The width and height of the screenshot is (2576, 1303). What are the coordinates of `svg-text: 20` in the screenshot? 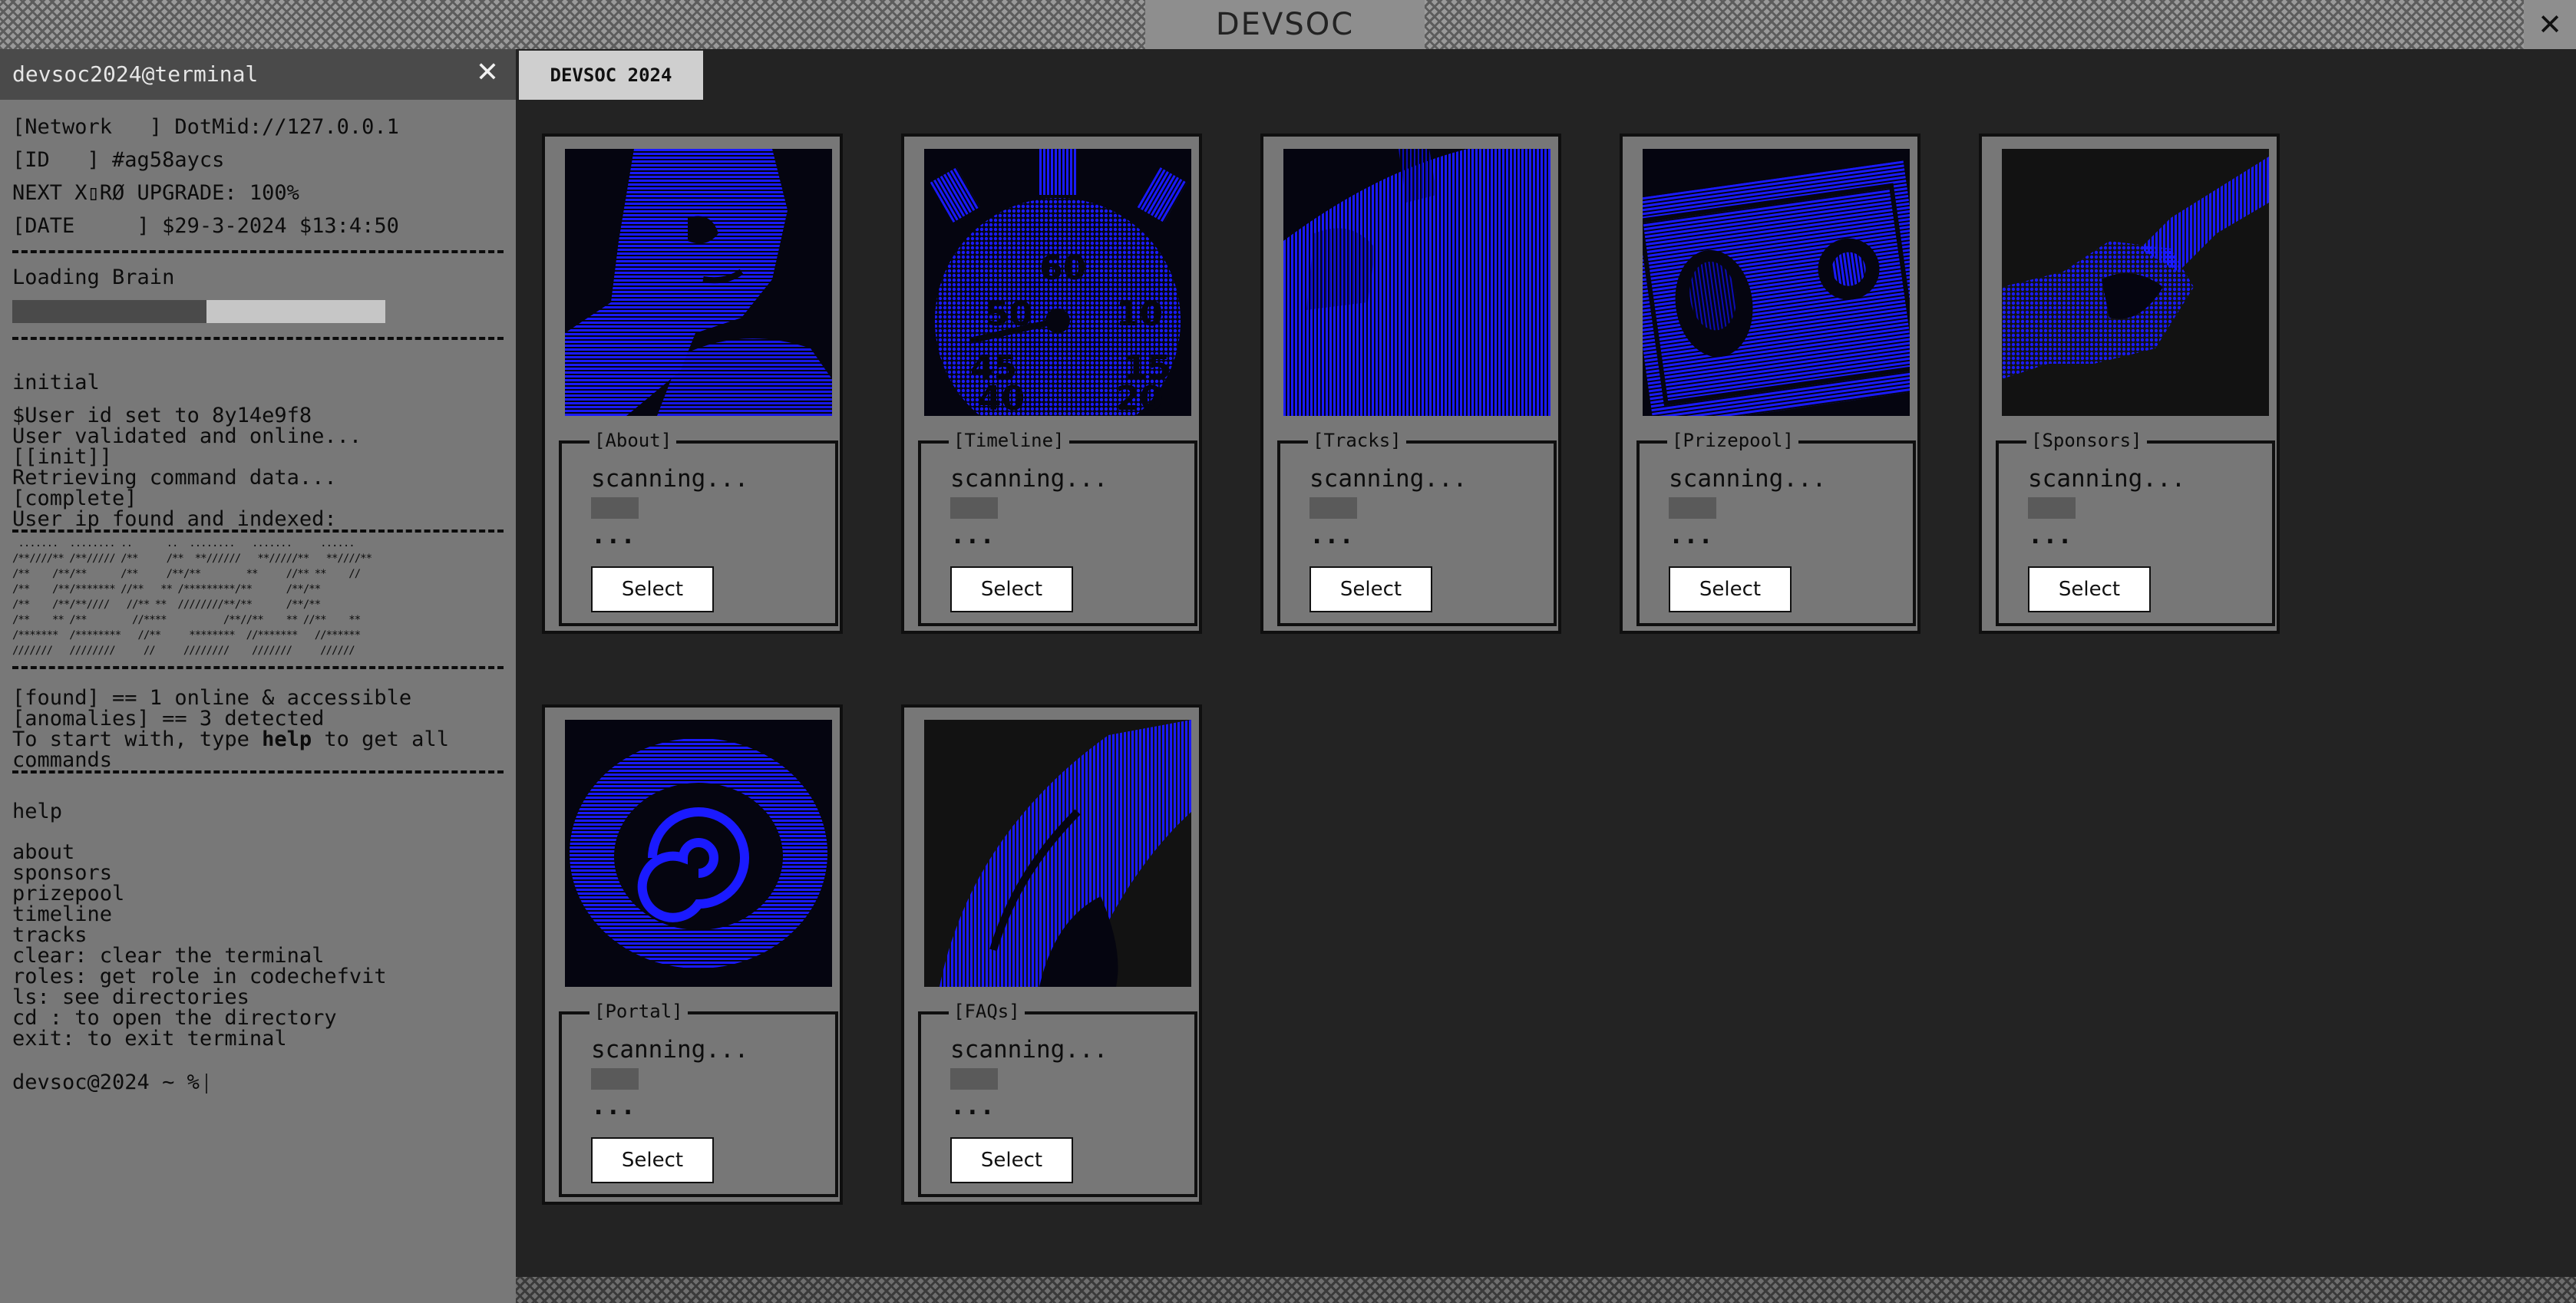 It's located at (1139, 398).